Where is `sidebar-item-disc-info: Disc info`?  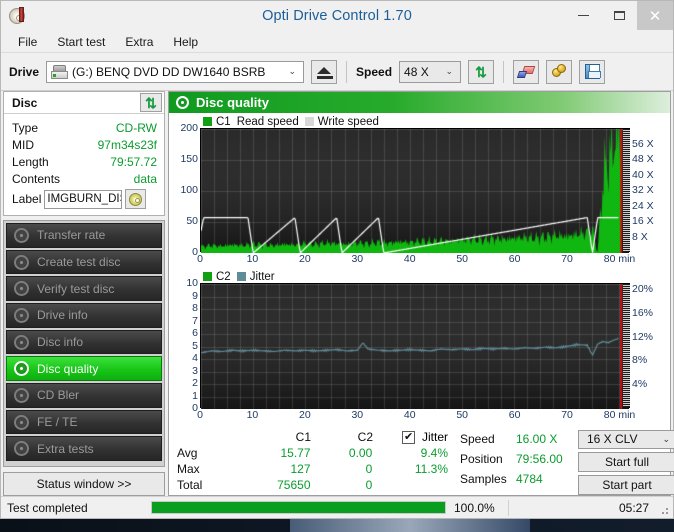
sidebar-item-disc-info: Disc info is located at coordinates (84, 342).